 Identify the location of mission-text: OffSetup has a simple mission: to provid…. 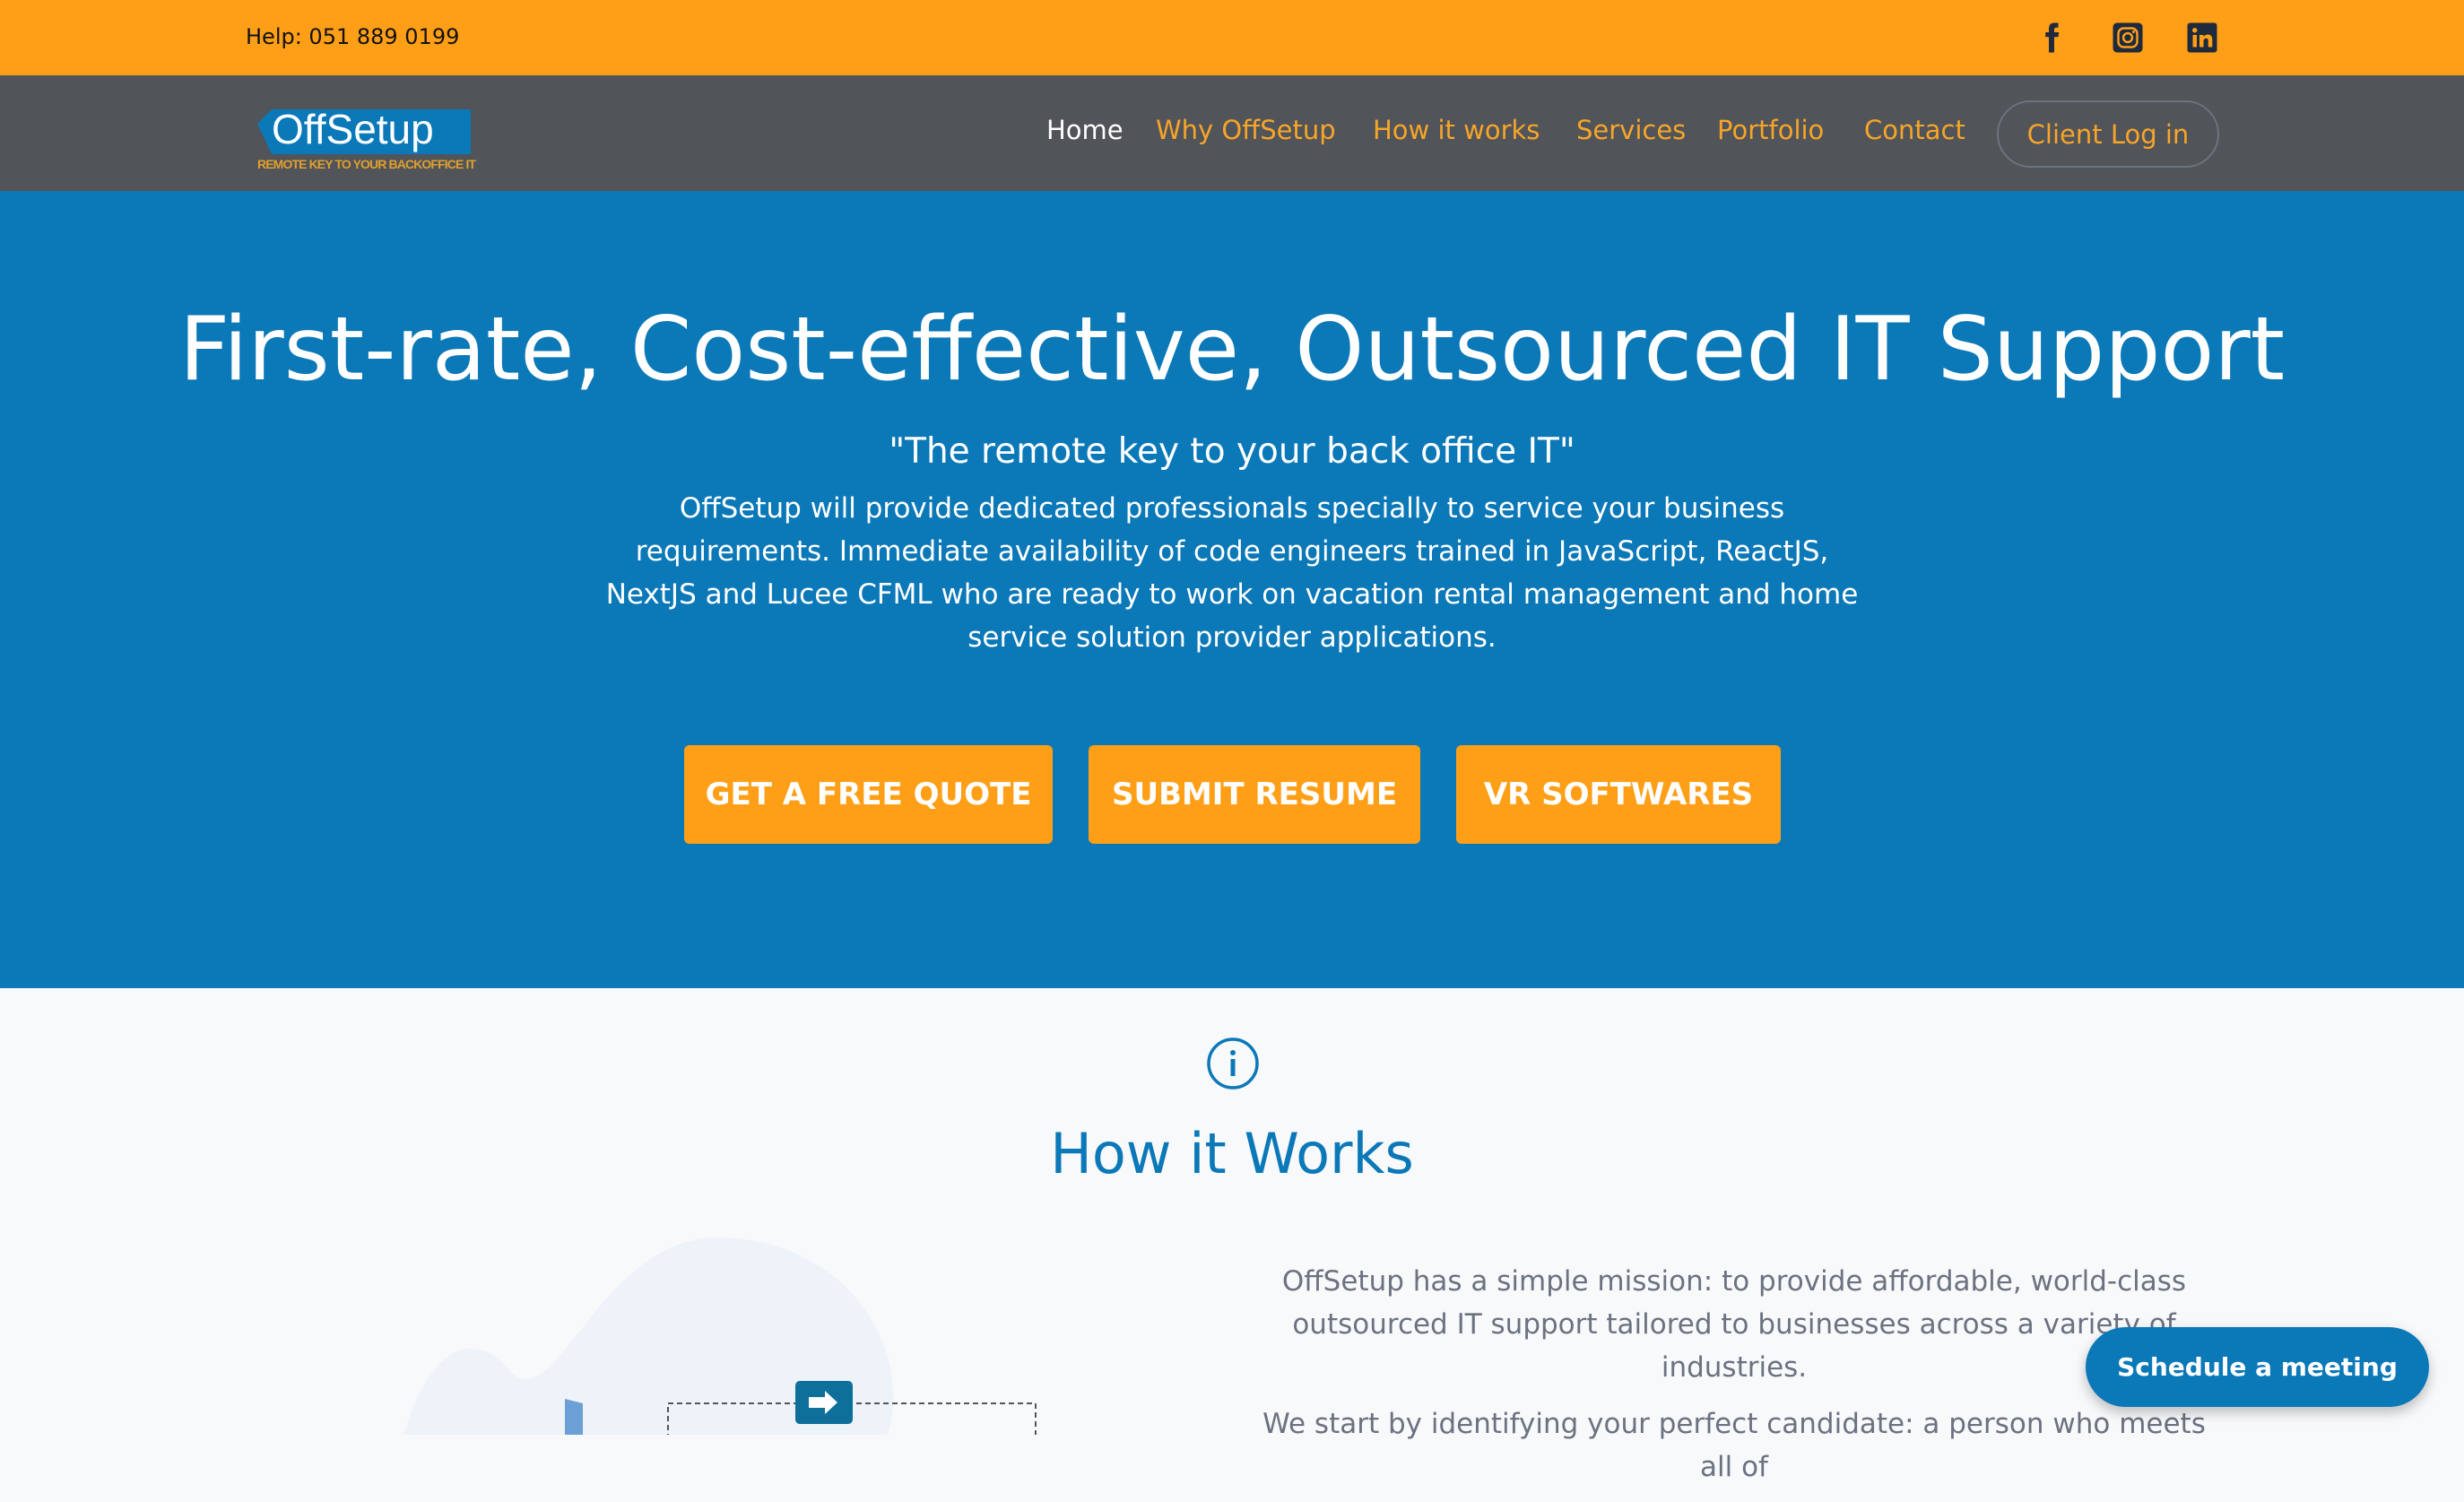
(1734, 1381).